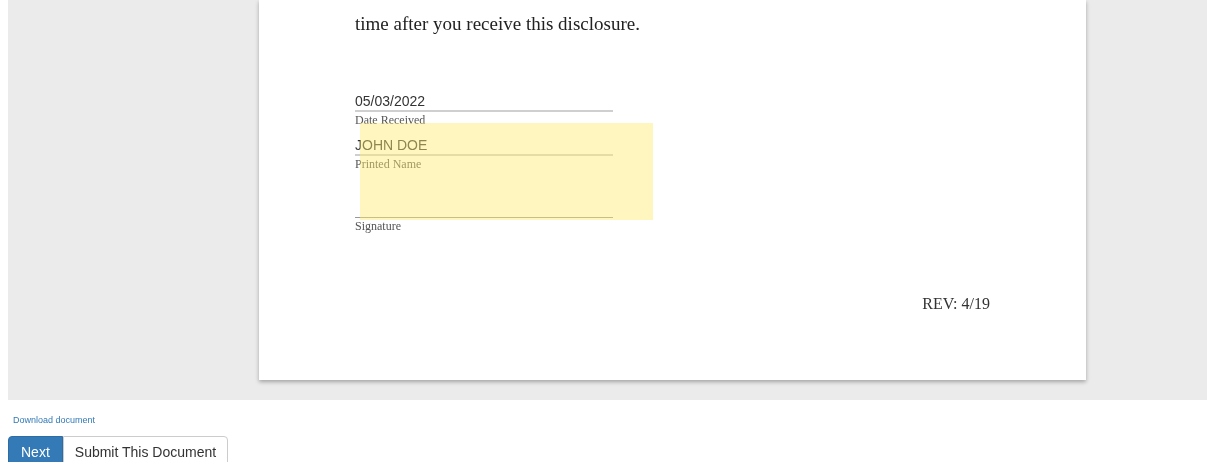  I want to click on revision-text: REV: 4/19, so click(956, 304).